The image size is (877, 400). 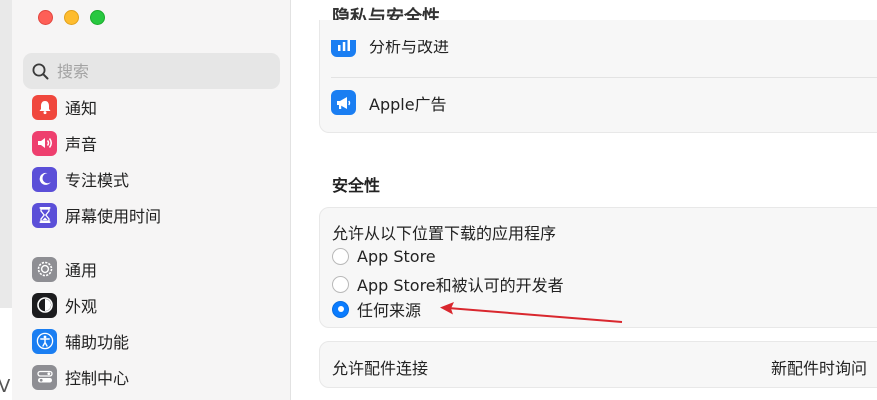 I want to click on sidebar-item-sound: 声音, so click(x=64, y=143).